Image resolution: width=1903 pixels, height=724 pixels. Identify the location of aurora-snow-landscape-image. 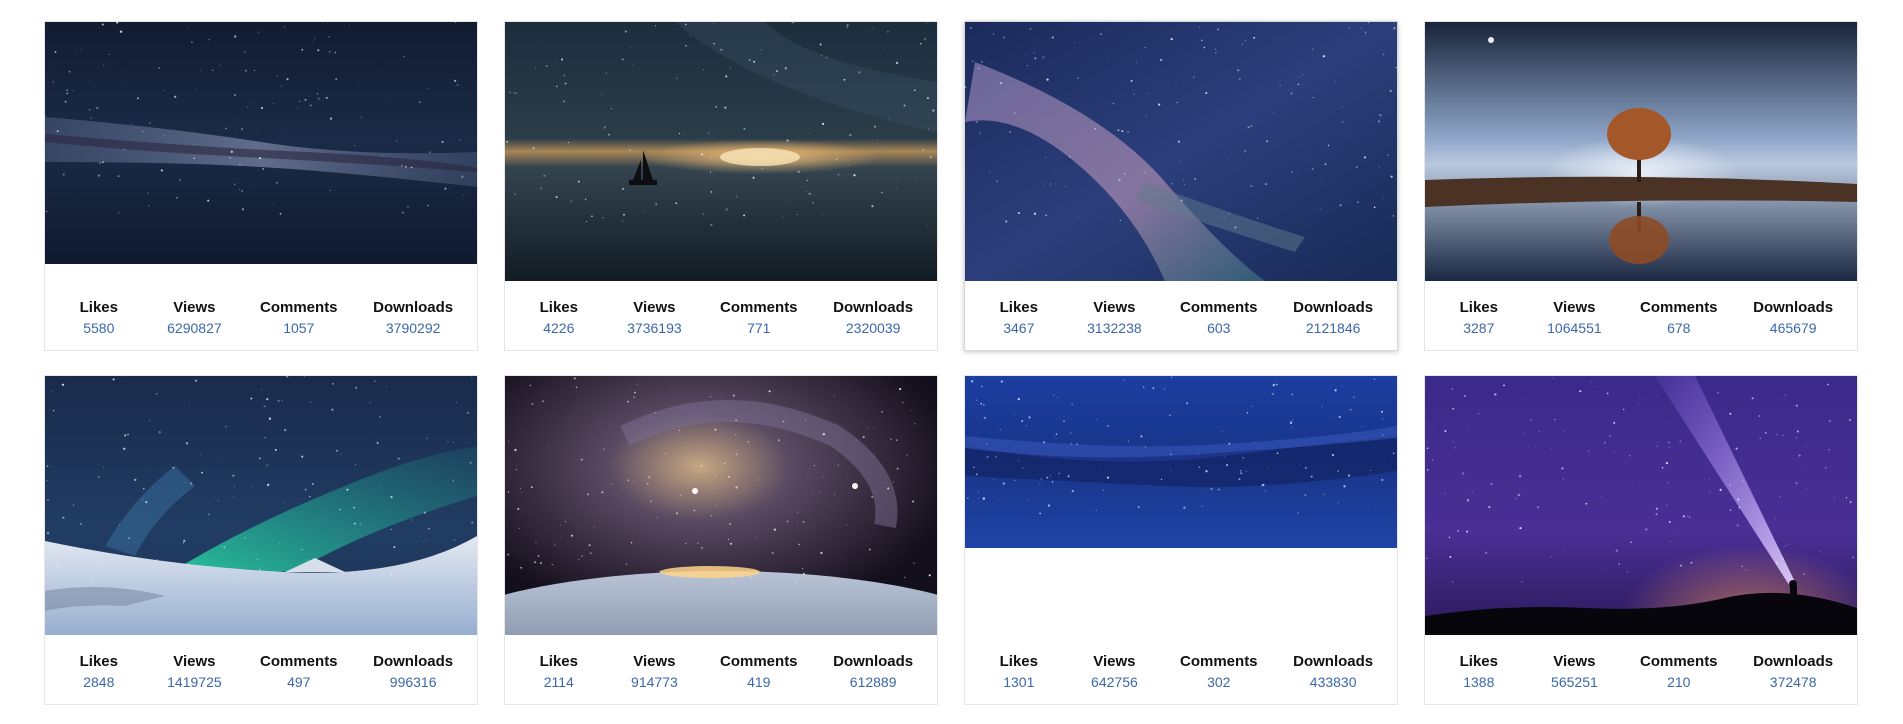
(261, 505).